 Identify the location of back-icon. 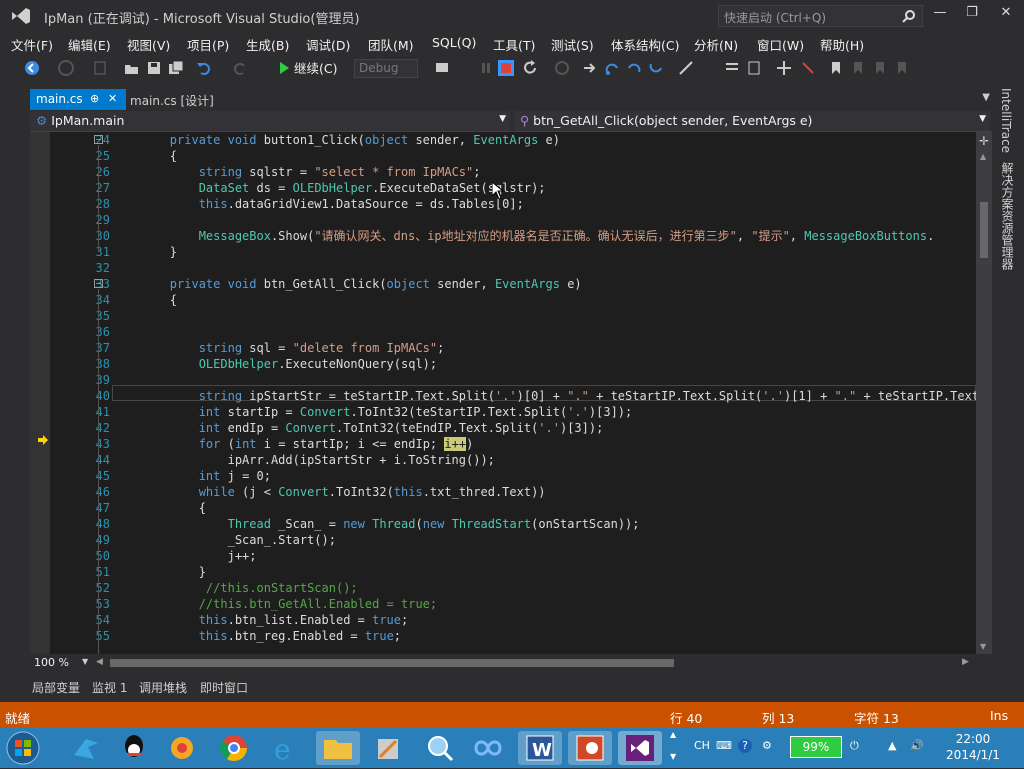
(32, 68).